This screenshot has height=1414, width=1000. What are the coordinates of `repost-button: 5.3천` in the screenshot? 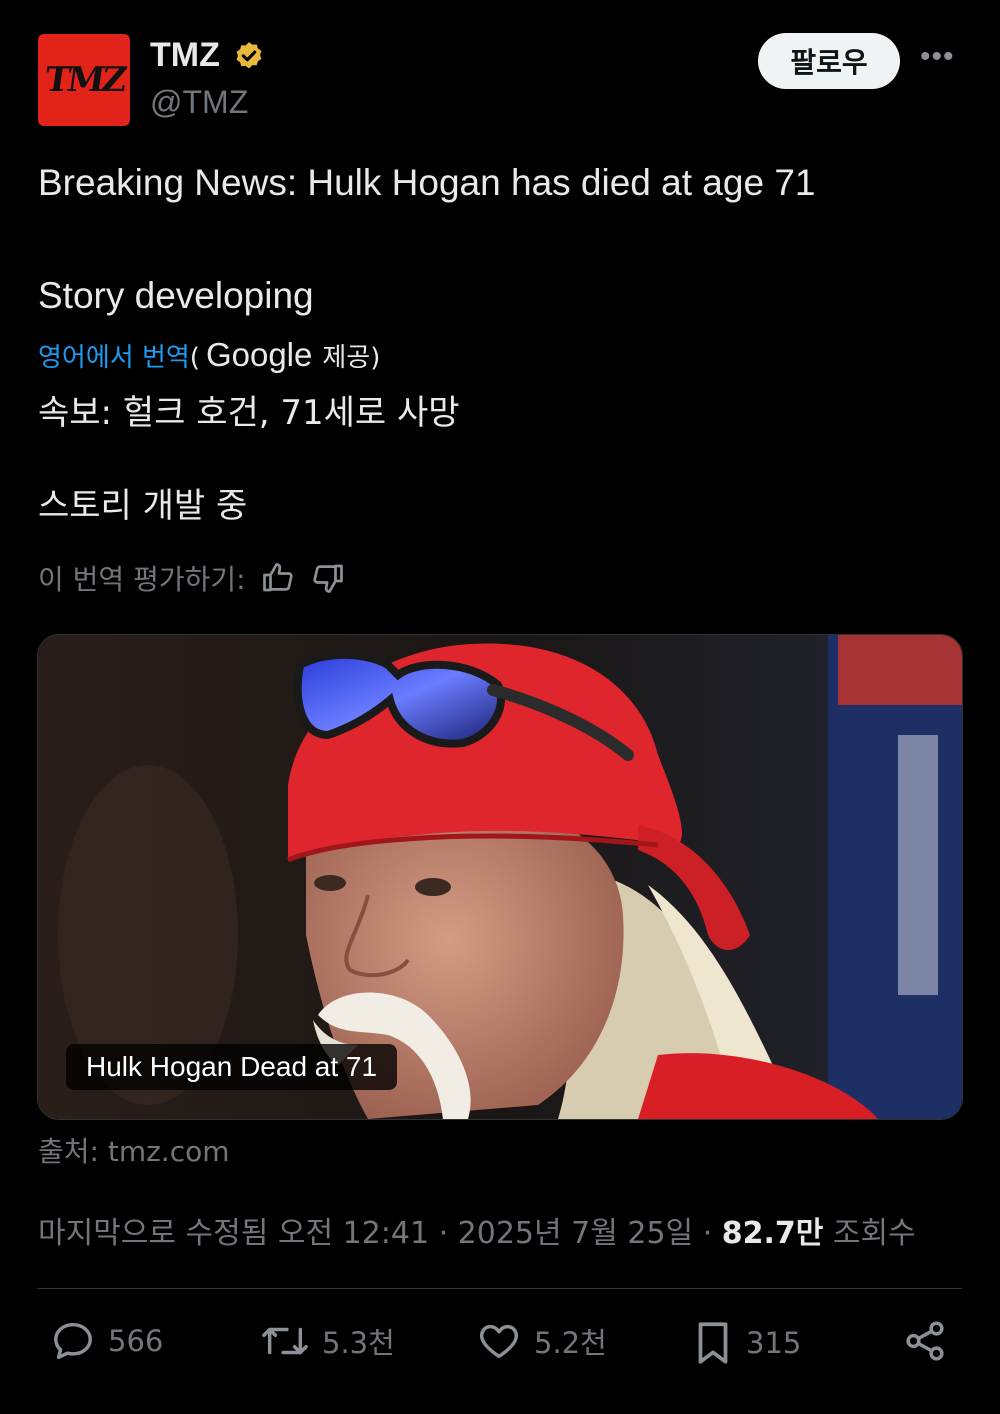 It's located at (327, 1341).